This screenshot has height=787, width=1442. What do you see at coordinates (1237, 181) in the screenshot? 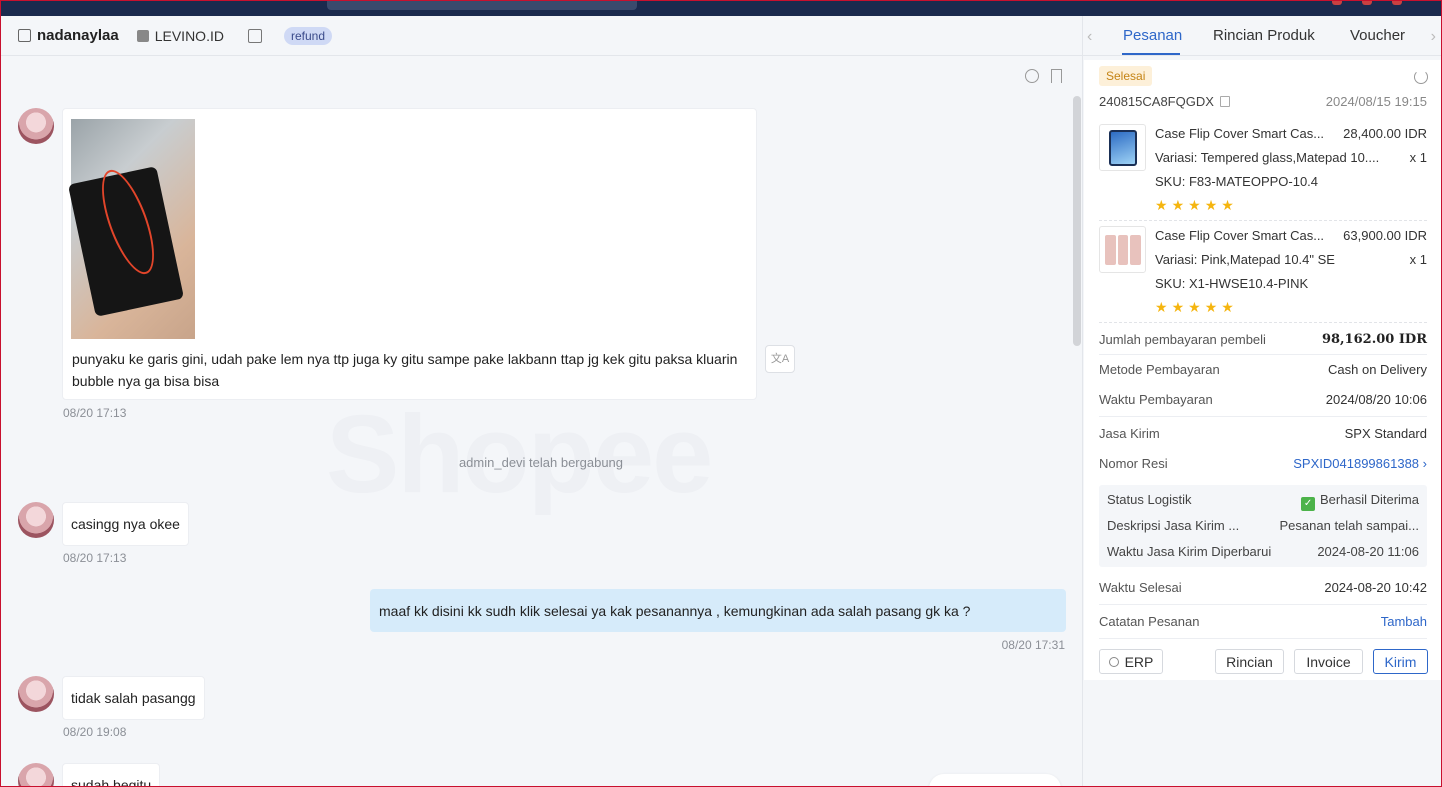
I see `product-sku: SKU: F83-MATEOPPO-10.4` at bounding box center [1237, 181].